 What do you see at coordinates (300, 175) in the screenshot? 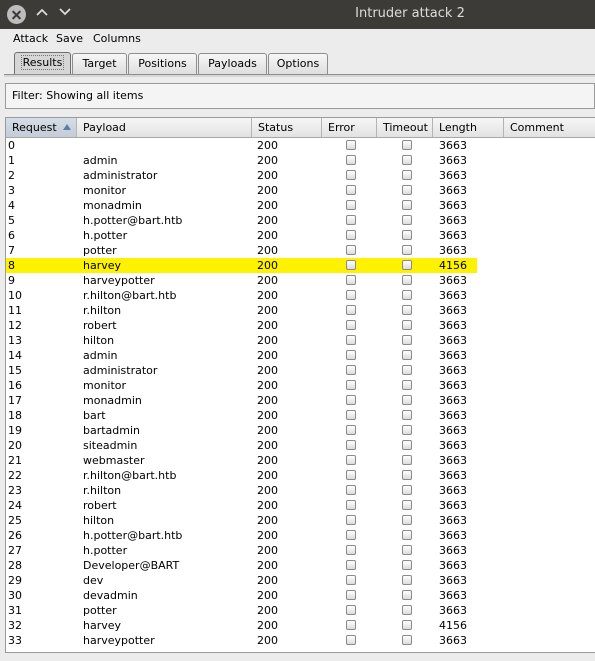
I see `table-row: 2 administrator 200 3663` at bounding box center [300, 175].